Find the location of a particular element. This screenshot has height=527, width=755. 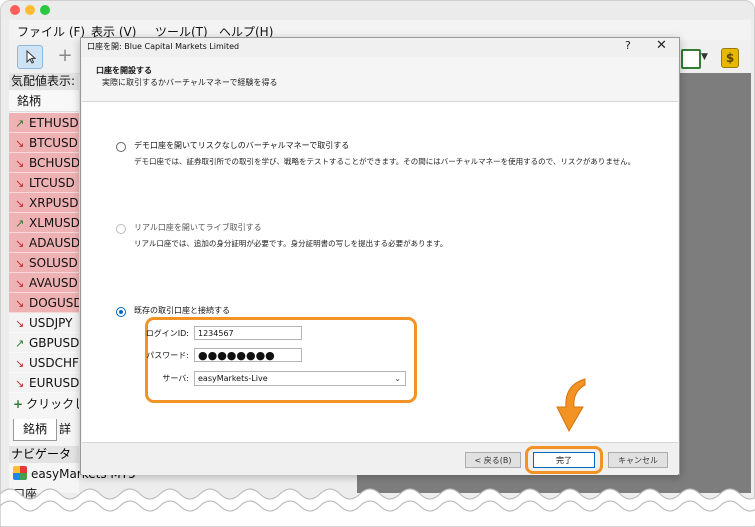

chevron-down-icon: ▼ is located at coordinates (704, 57).